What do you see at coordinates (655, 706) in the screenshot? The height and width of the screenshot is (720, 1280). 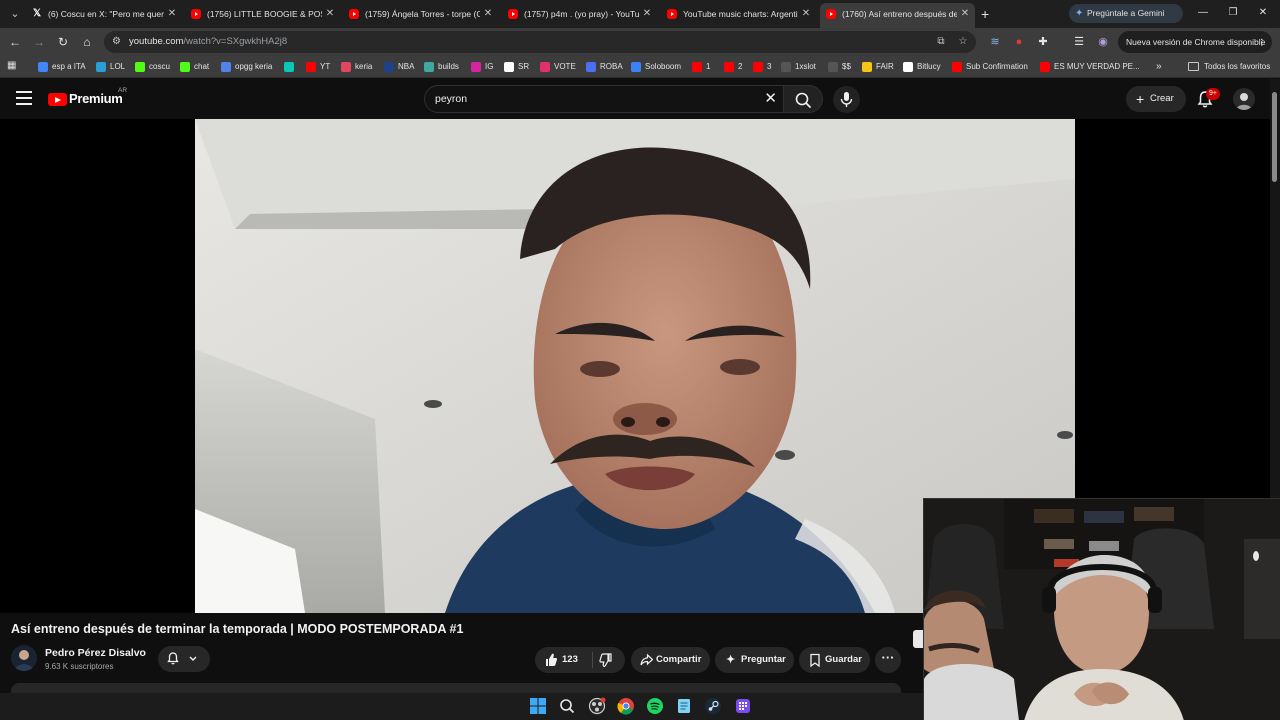 I see `spotify-app-icon` at bounding box center [655, 706].